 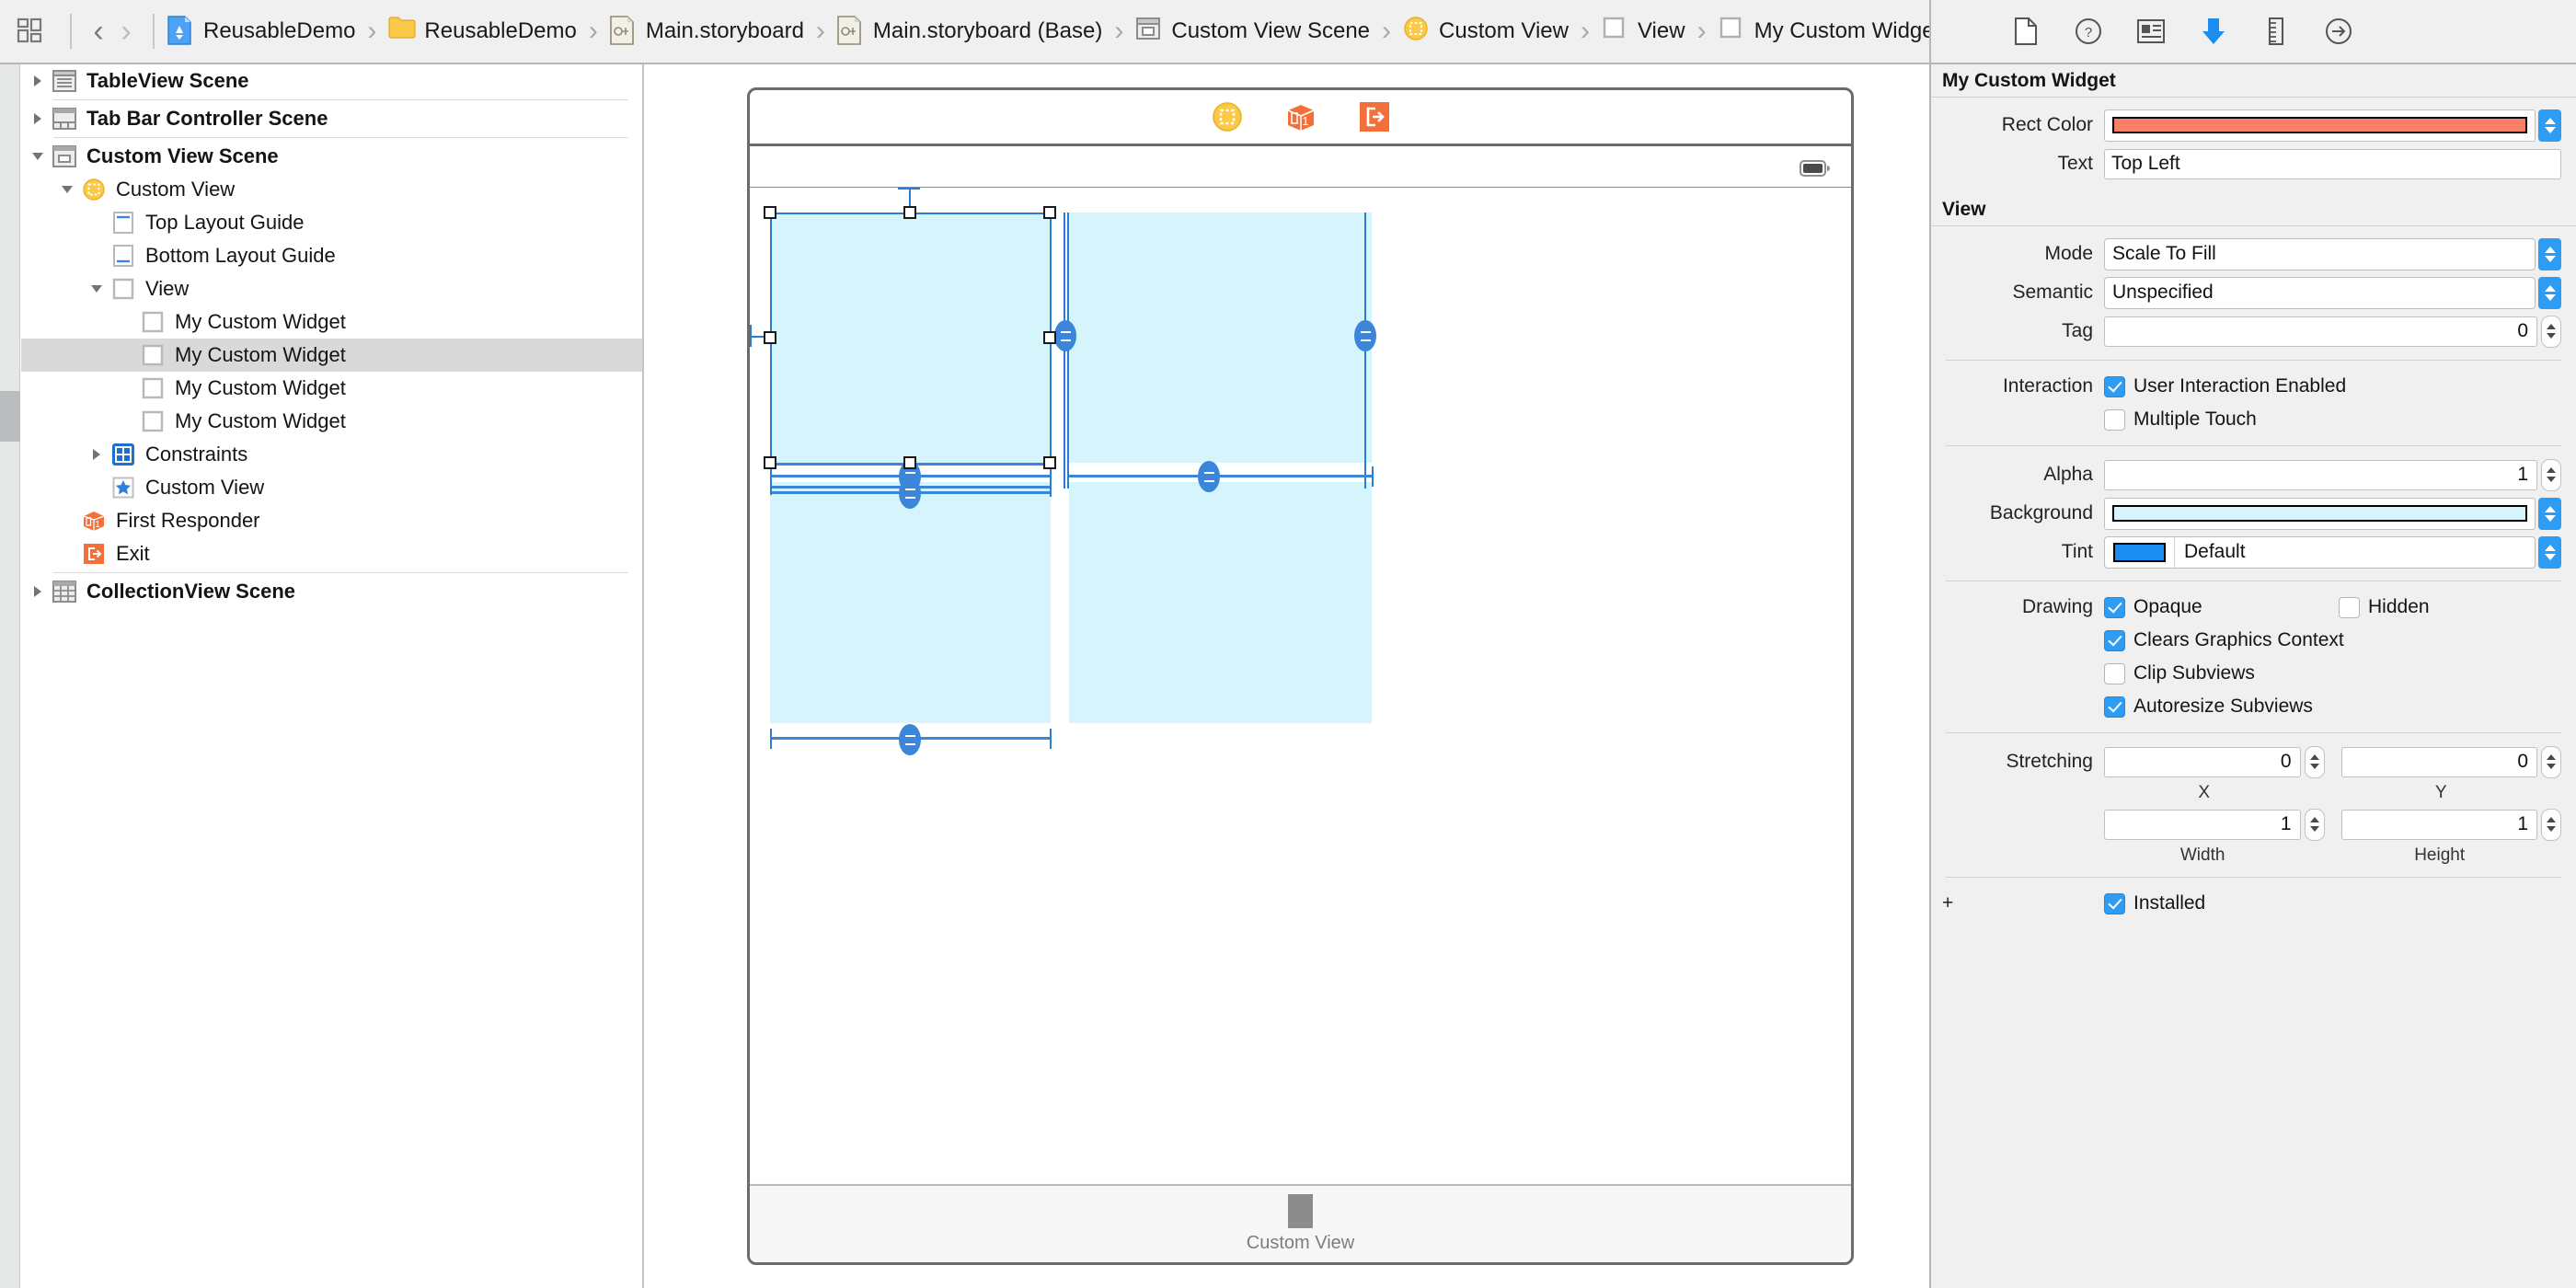 I want to click on outline-row: Exit, so click(x=331, y=553).